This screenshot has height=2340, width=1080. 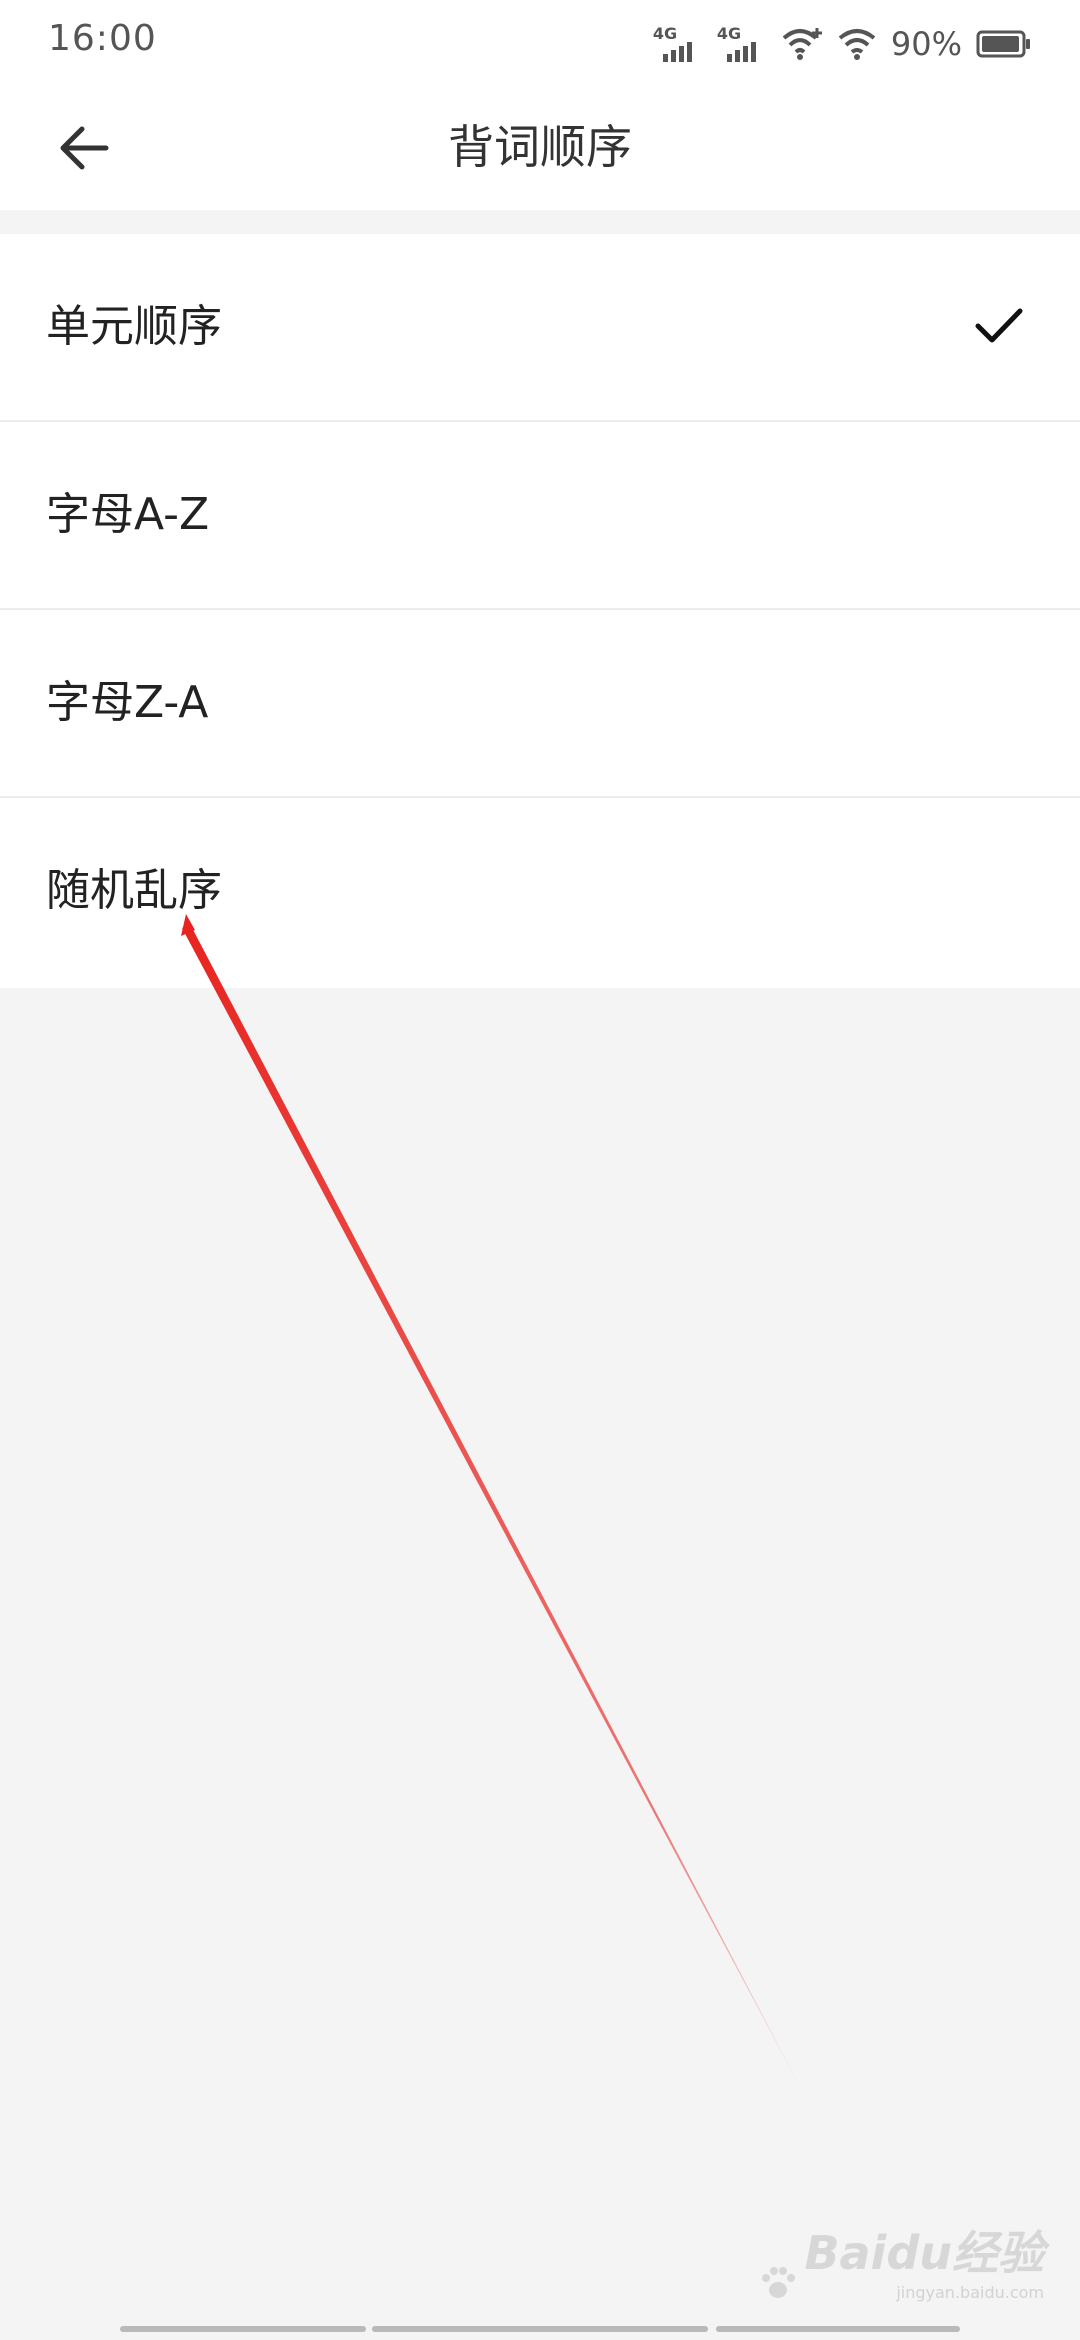 I want to click on battery-percent: 90%, so click(x=926, y=44).